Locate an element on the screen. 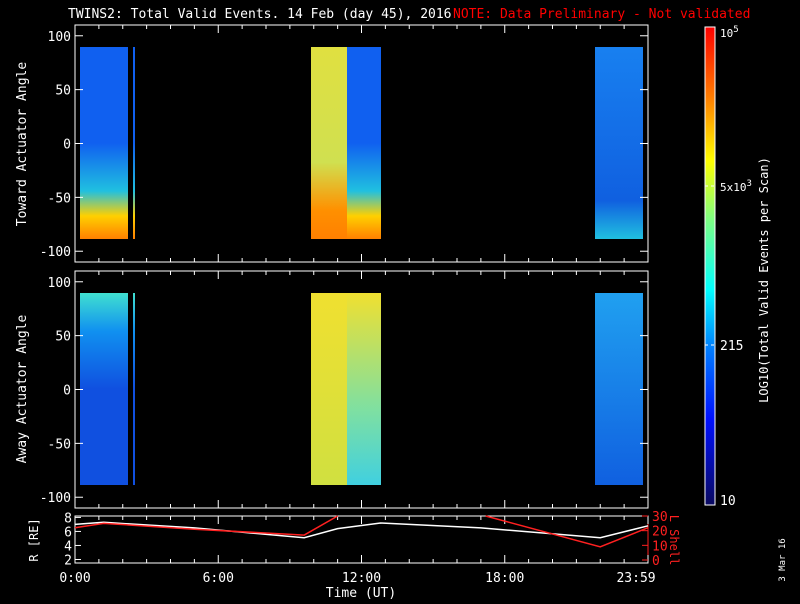  away-block-1b is located at coordinates (134, 389).